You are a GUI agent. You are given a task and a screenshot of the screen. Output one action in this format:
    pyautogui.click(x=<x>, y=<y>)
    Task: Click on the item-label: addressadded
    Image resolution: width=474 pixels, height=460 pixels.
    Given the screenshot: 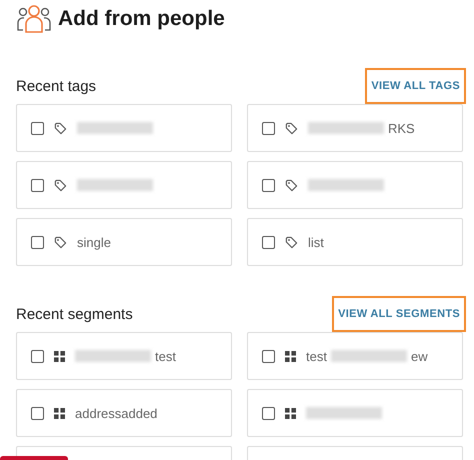 What is the action you would take?
    pyautogui.click(x=116, y=413)
    